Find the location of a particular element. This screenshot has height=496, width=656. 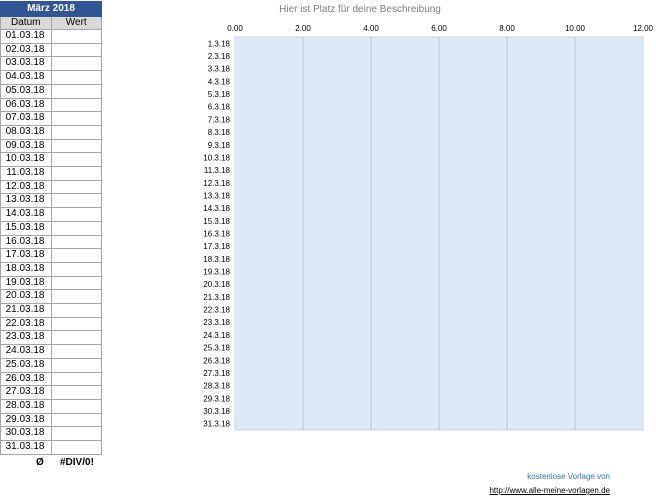

y-category-label: 14.3.18 is located at coordinates (216, 208).